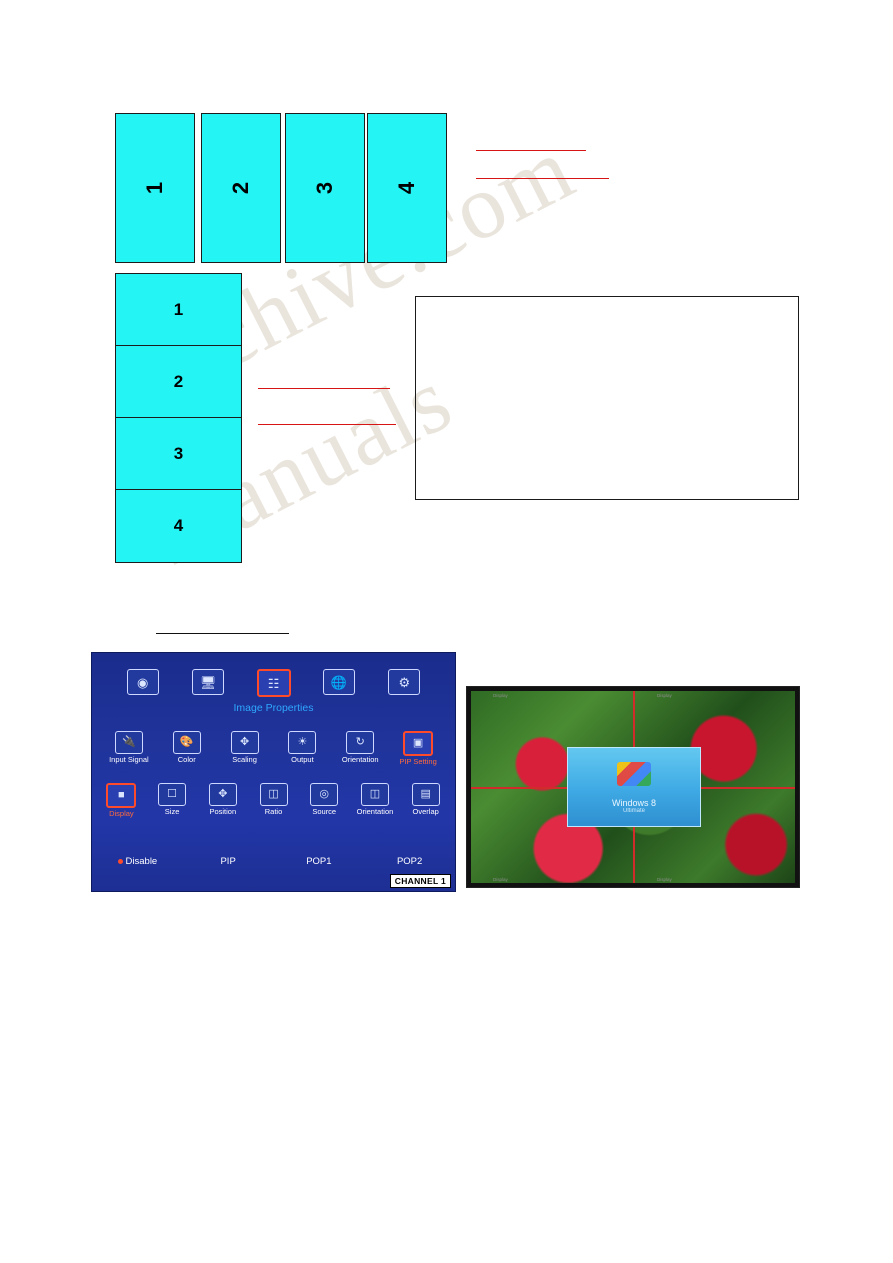  What do you see at coordinates (120, 861) in the screenshot?
I see `selected-dot-icon` at bounding box center [120, 861].